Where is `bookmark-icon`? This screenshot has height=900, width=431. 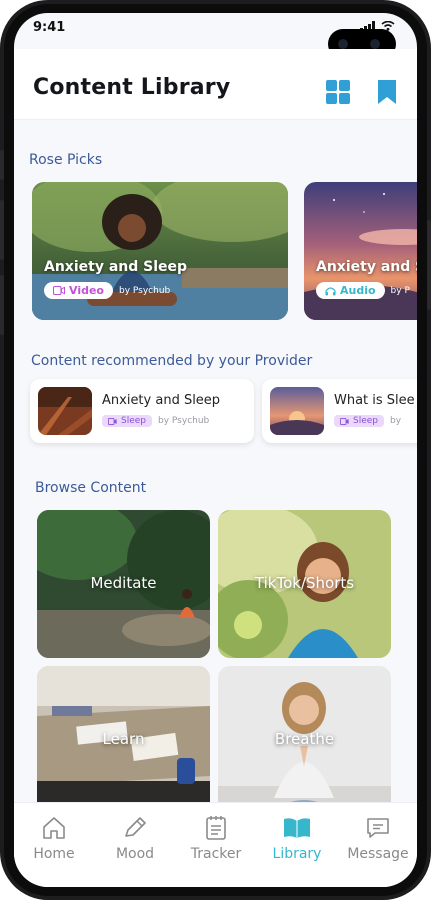
bookmark-icon is located at coordinates (387, 92).